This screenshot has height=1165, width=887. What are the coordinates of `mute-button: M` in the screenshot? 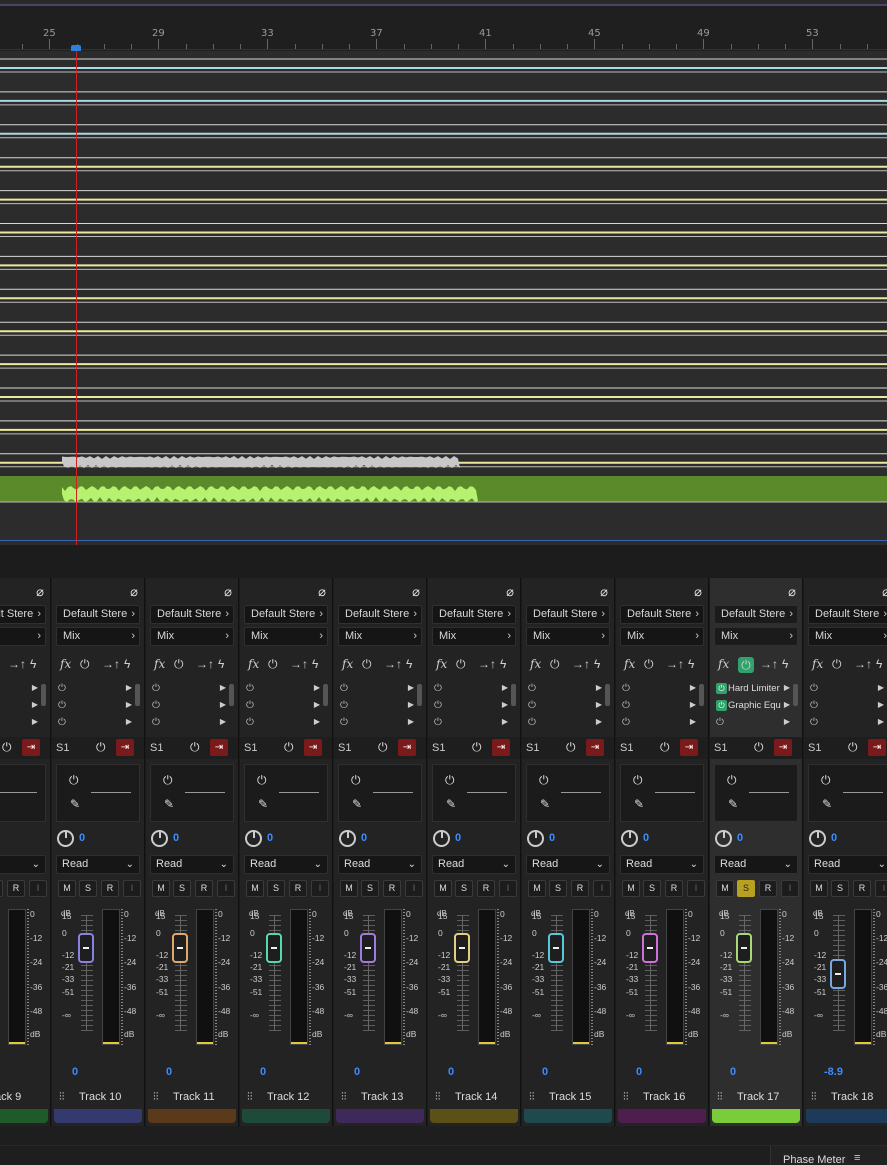 It's located at (255, 888).